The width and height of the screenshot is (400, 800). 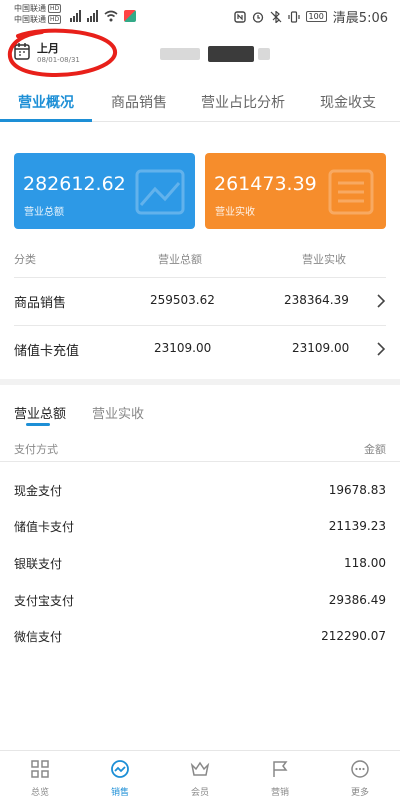 I want to click on bottom-navigation: 总览 销售 会员 营销 更多, so click(x=200, y=775).